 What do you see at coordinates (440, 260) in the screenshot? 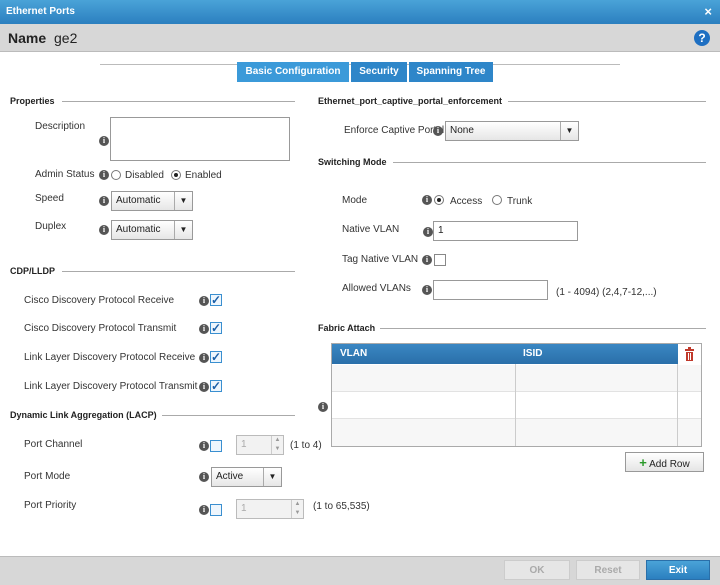
I see `tag-native-vlan-checkbox` at bounding box center [440, 260].